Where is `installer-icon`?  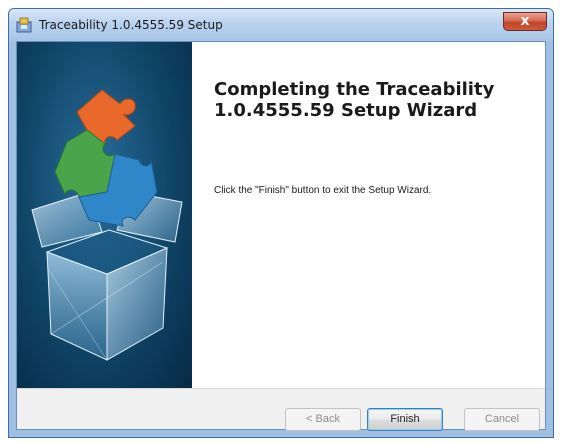
installer-icon is located at coordinates (24, 25).